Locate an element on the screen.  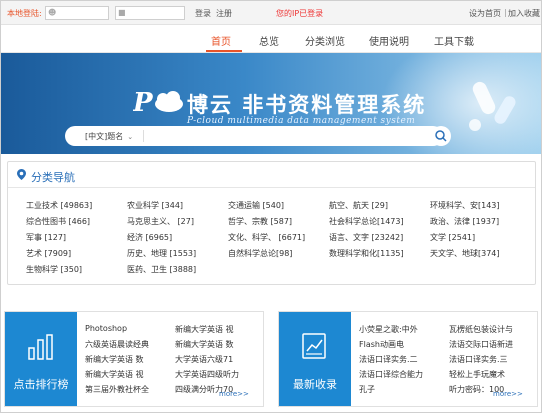
category-item: 军事 [127] is located at coordinates (46, 237).